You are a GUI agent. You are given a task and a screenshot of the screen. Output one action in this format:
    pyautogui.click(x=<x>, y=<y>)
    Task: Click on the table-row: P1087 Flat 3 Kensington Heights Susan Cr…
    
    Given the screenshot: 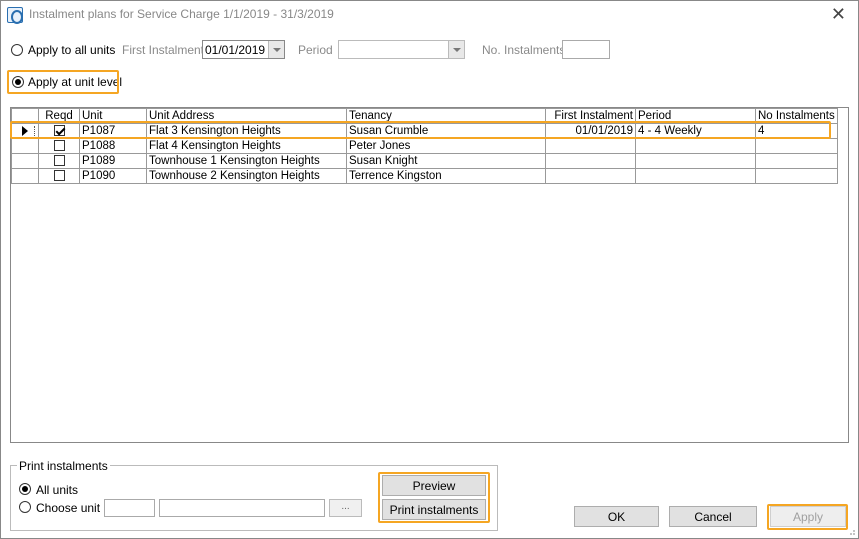 What is the action you would take?
    pyautogui.click(x=424, y=131)
    